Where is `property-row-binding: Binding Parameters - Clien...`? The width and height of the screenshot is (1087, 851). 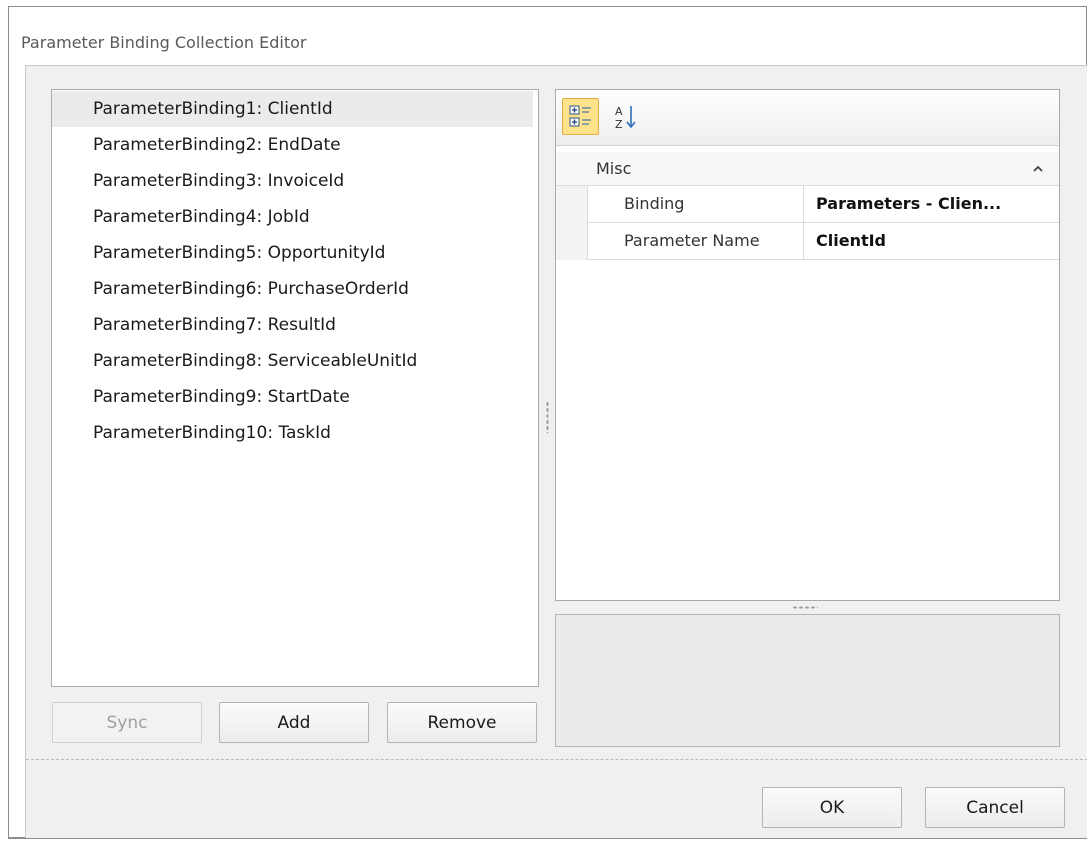
property-row-binding: Binding Parameters - Clien... is located at coordinates (823, 204).